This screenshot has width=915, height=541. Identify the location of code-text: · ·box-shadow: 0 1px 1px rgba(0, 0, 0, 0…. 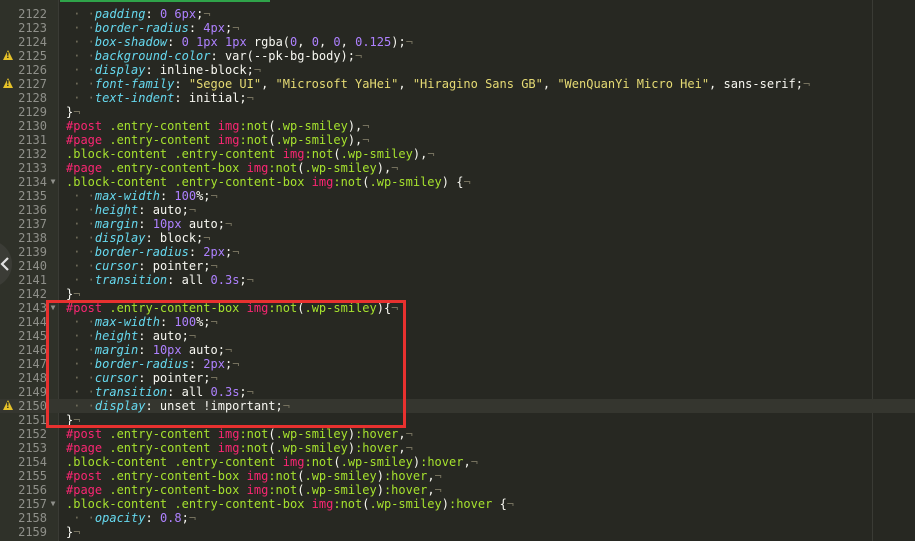
(239, 42).